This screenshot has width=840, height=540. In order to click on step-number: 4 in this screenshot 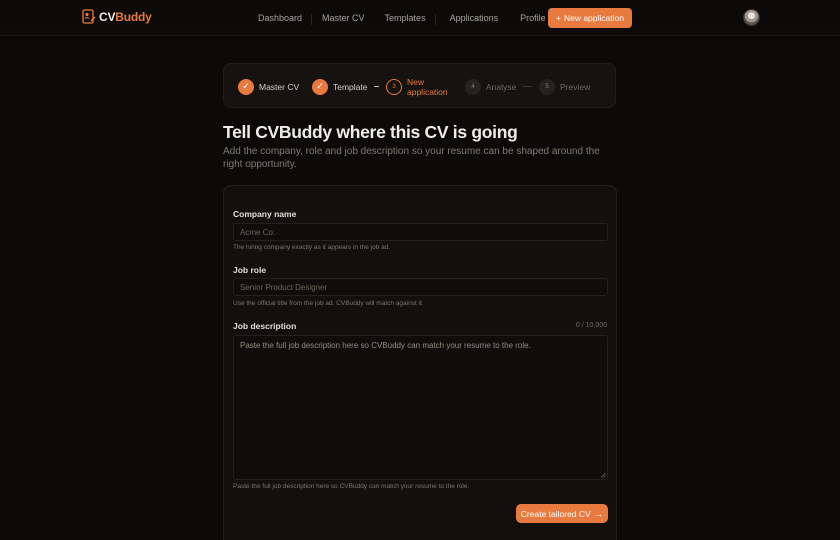, I will do `click(473, 86)`.